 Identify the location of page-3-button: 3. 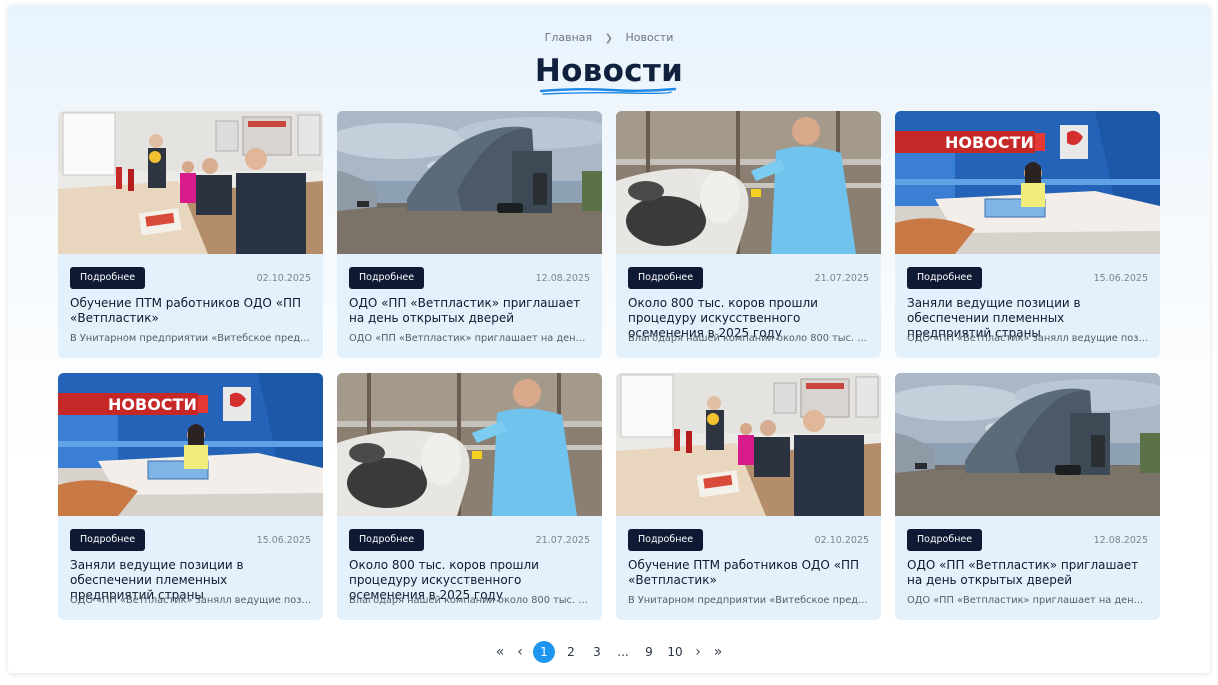
(597, 652).